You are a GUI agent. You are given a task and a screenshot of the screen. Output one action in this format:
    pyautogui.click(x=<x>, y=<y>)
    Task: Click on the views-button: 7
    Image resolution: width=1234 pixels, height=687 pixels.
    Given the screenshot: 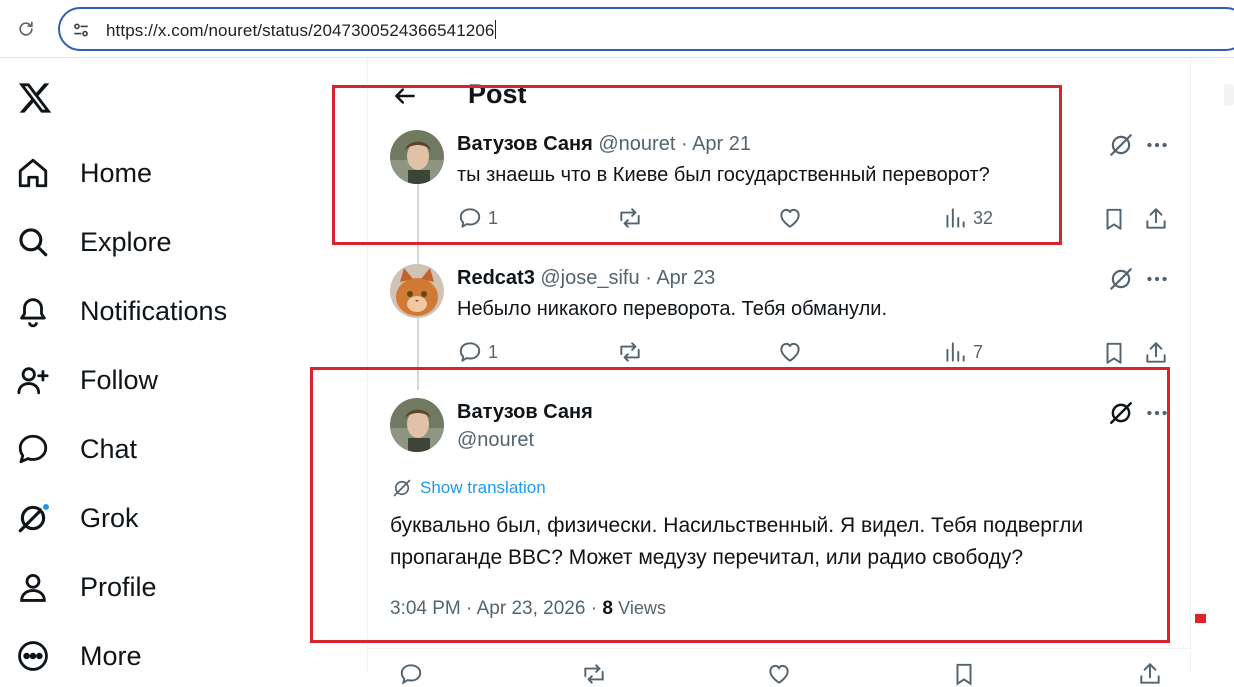 What is the action you would take?
    pyautogui.click(x=962, y=352)
    